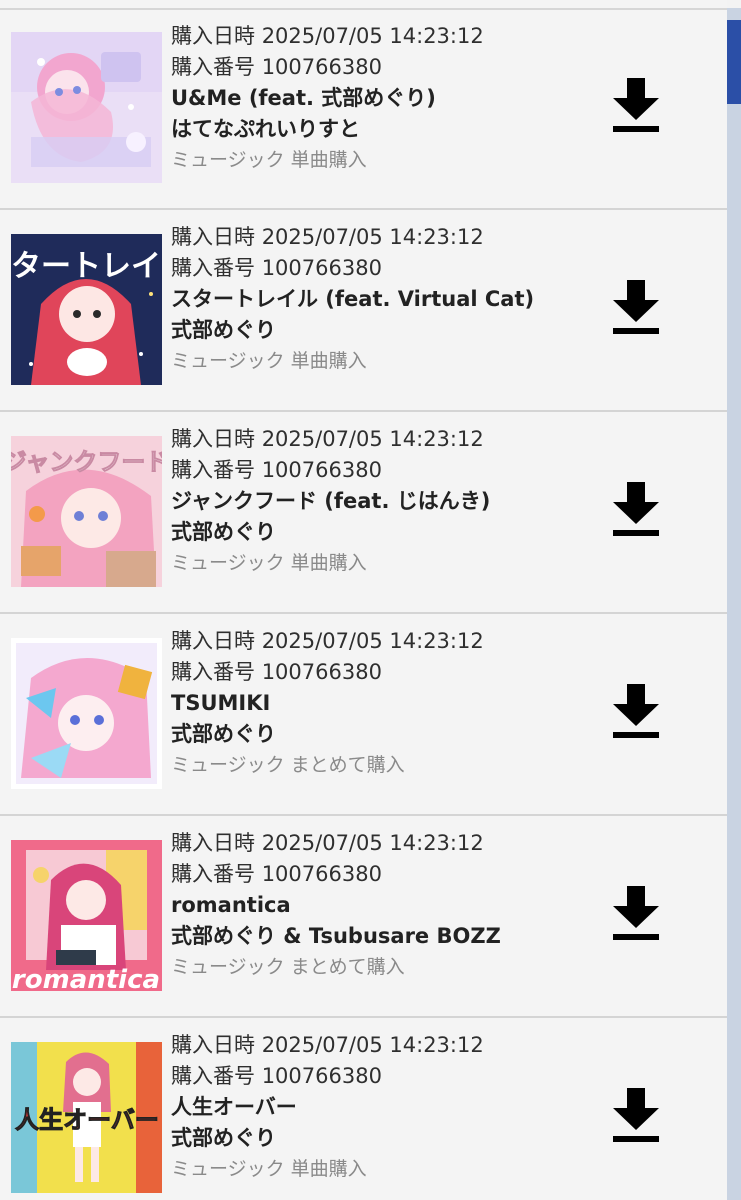 The height and width of the screenshot is (1200, 741). Describe the element at coordinates (734, 62) in the screenshot. I see `scrollbar-thumb` at that location.